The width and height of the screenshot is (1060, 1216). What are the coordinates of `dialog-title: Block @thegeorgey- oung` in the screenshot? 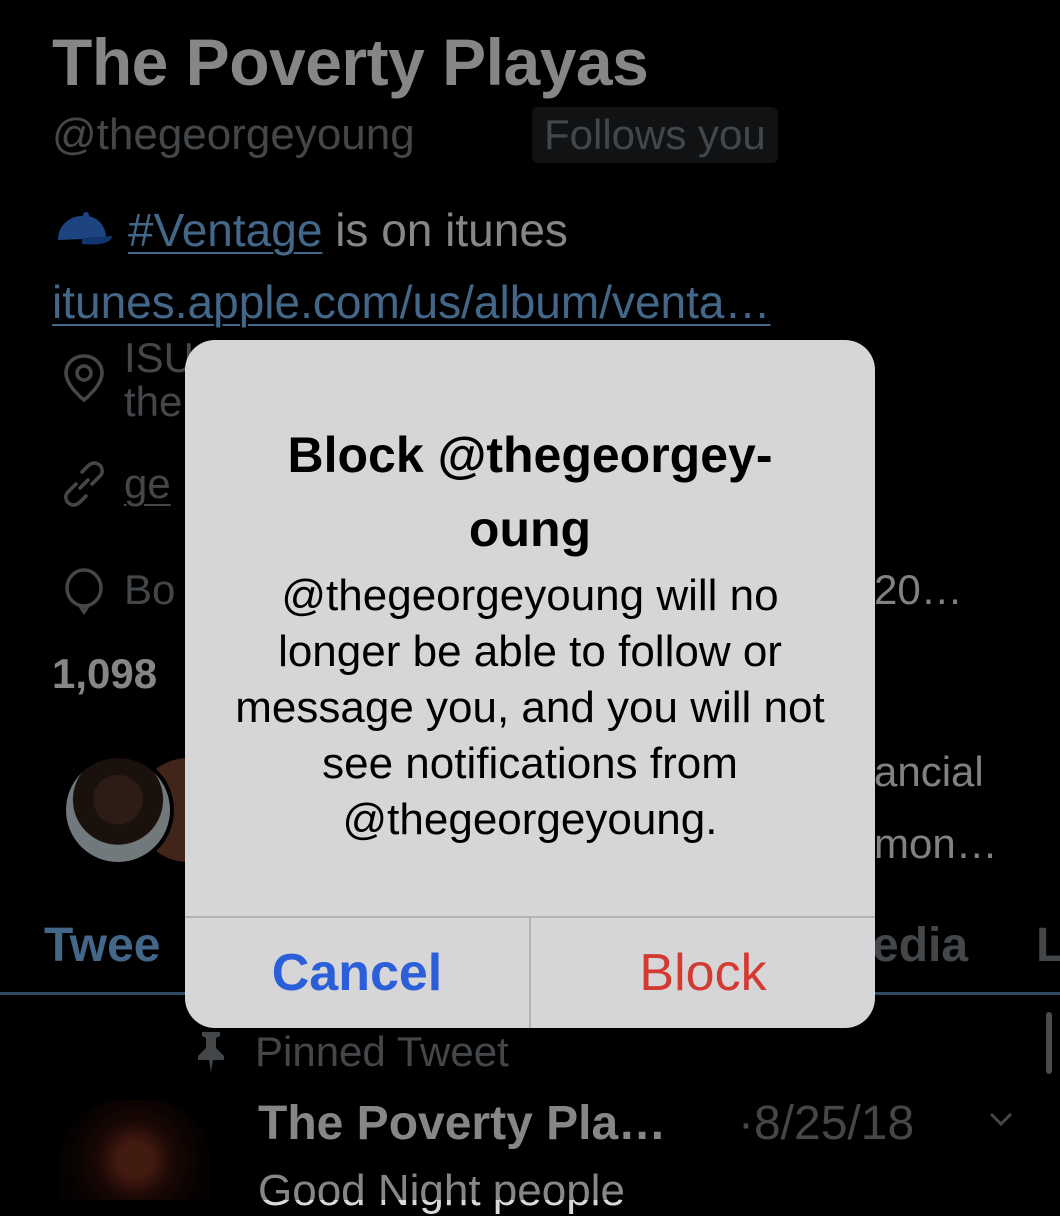 It's located at (530, 492).